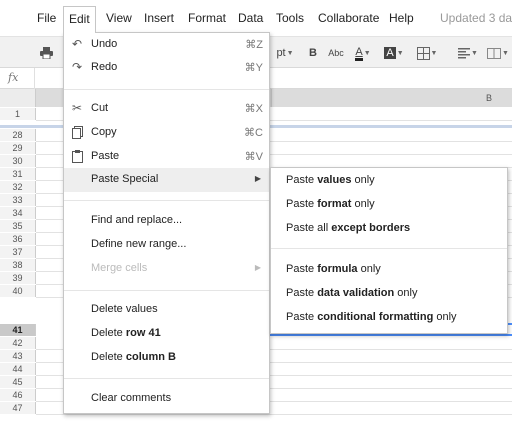  What do you see at coordinates (159, 18) in the screenshot?
I see `menu-insert: Insert` at bounding box center [159, 18].